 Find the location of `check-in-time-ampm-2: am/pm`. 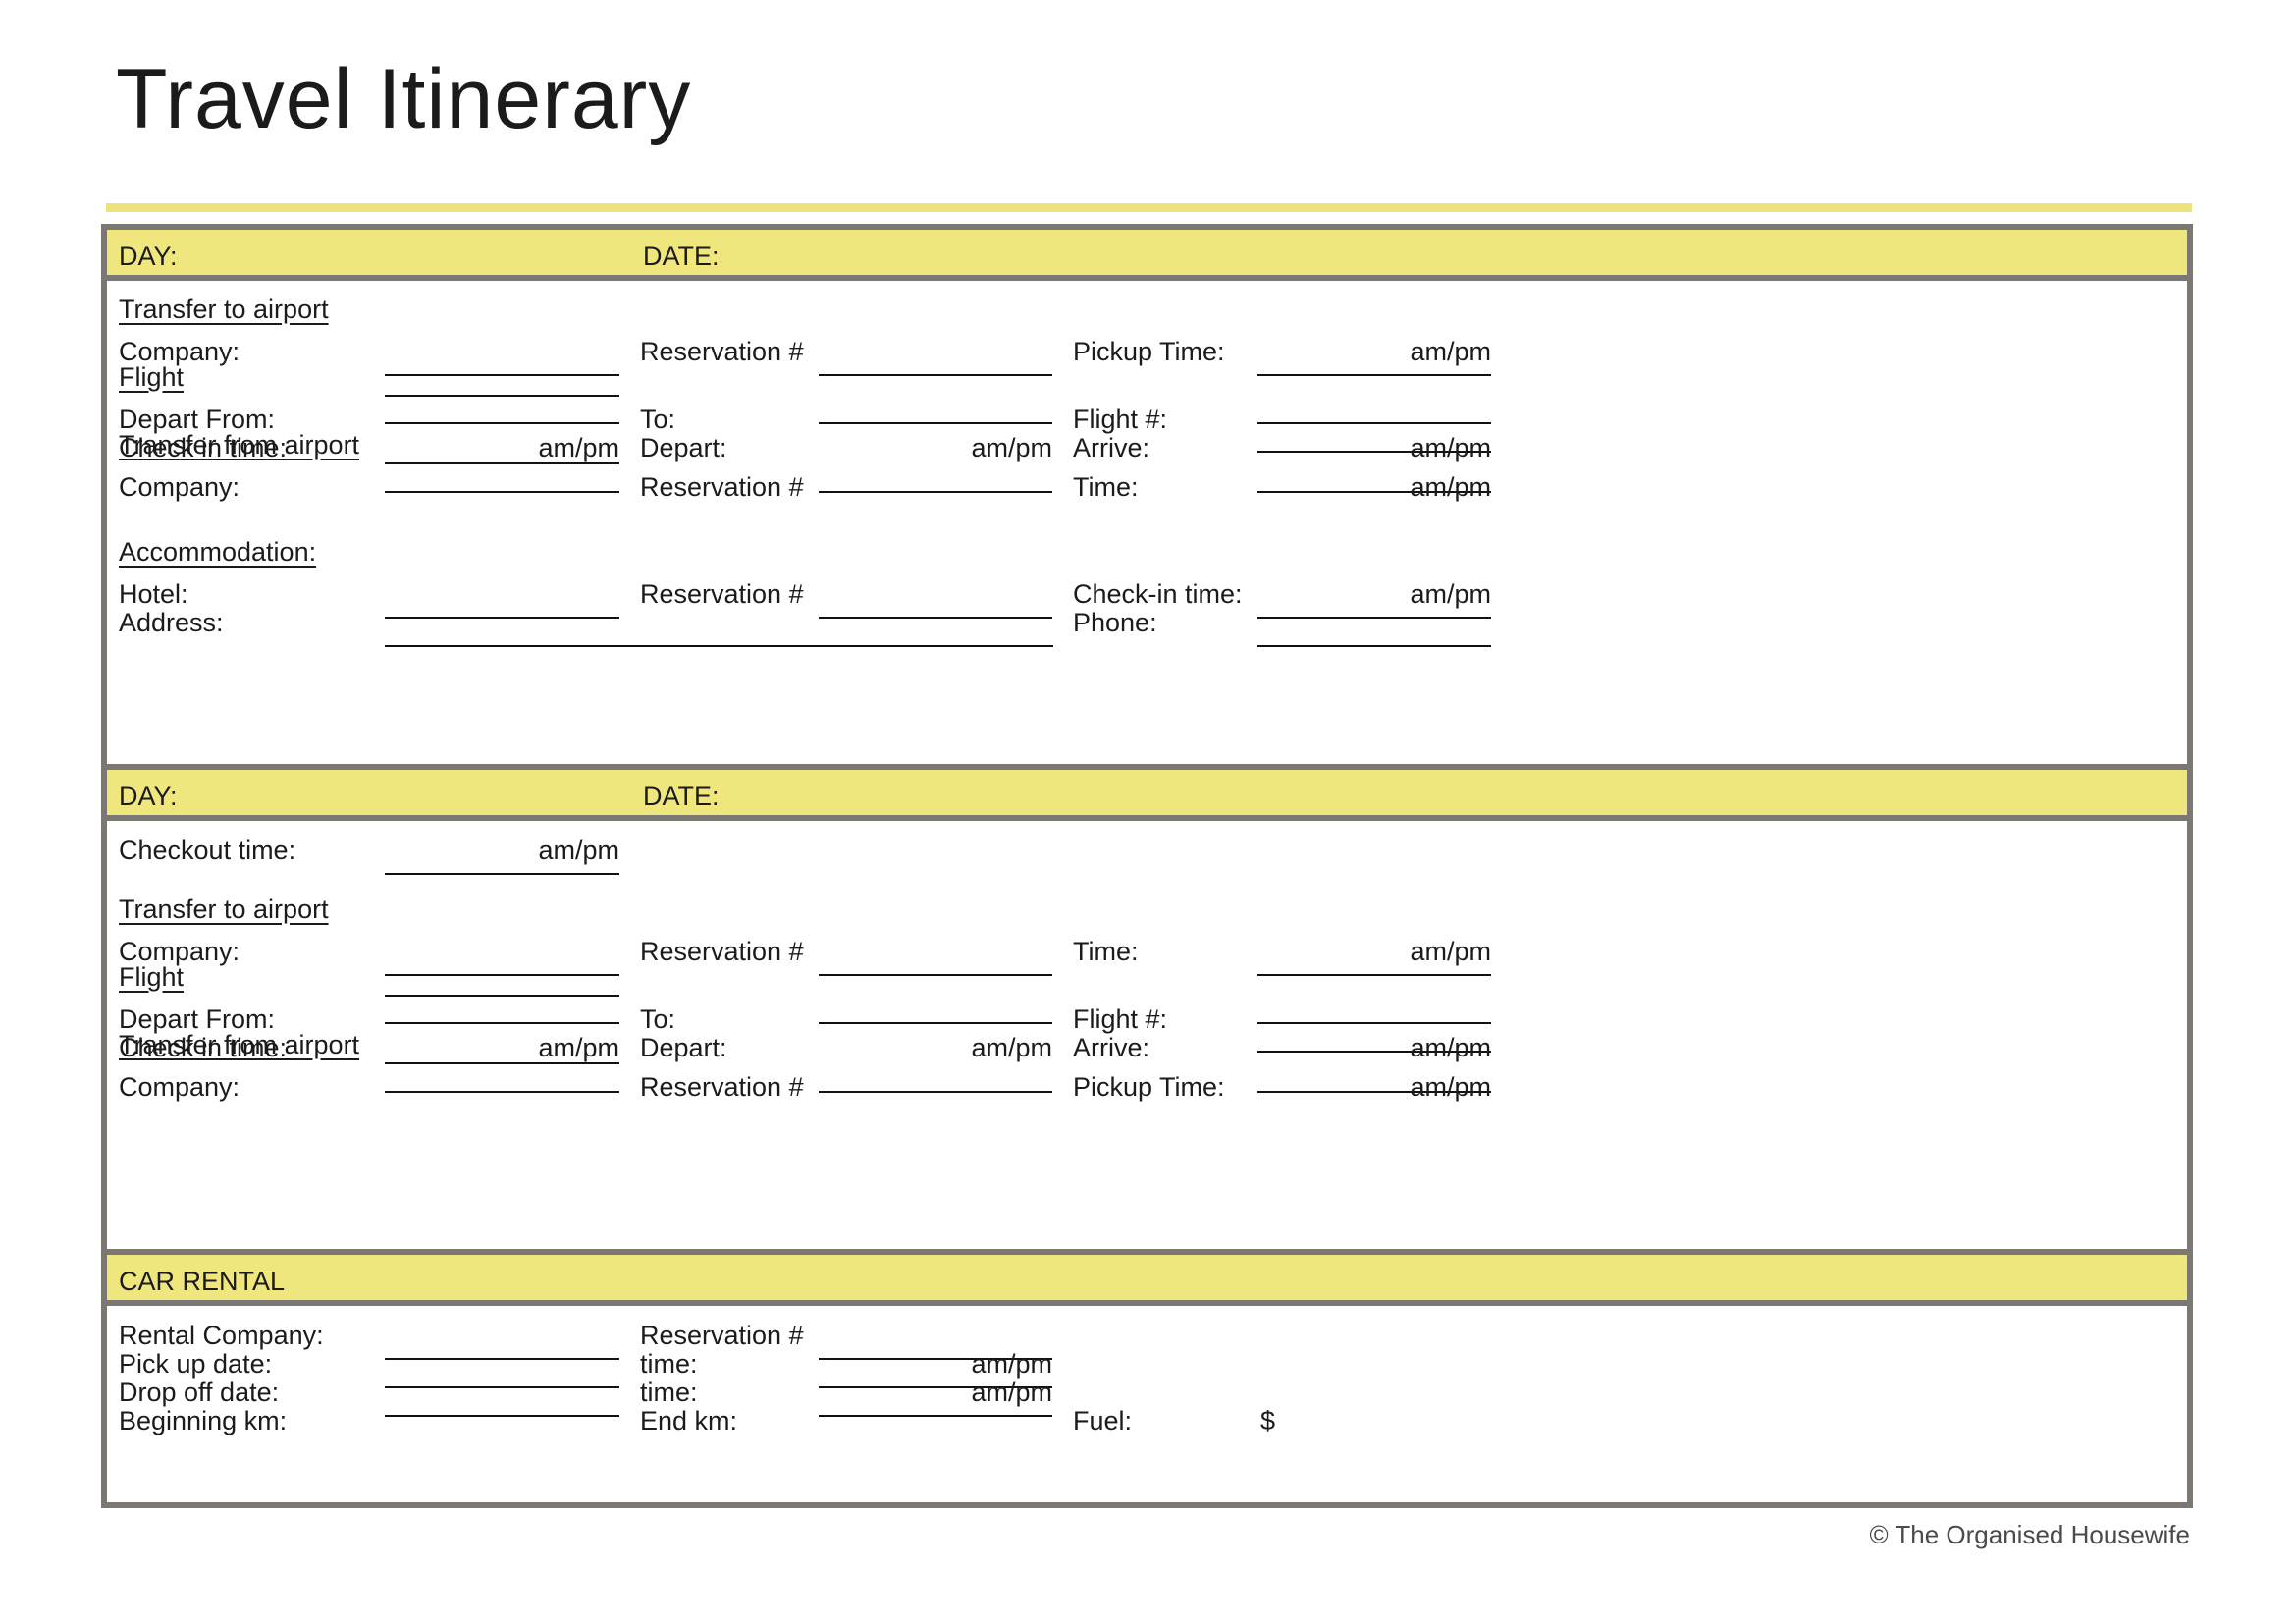

check-in-time-ampm-2: am/pm is located at coordinates (579, 1047).